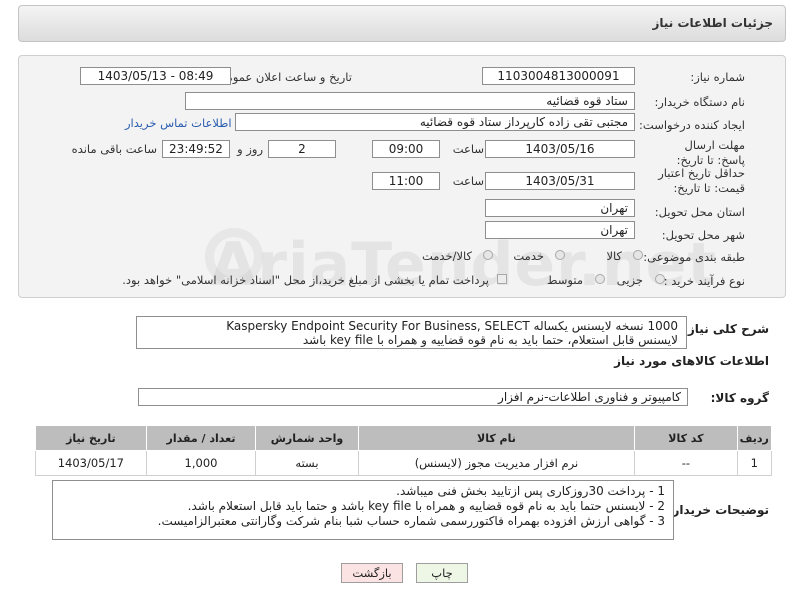 Image resolution: width=789 pixels, height=598 pixels. I want to click on buyer-org-field: ستاد قوه قضائیه, so click(410, 101).